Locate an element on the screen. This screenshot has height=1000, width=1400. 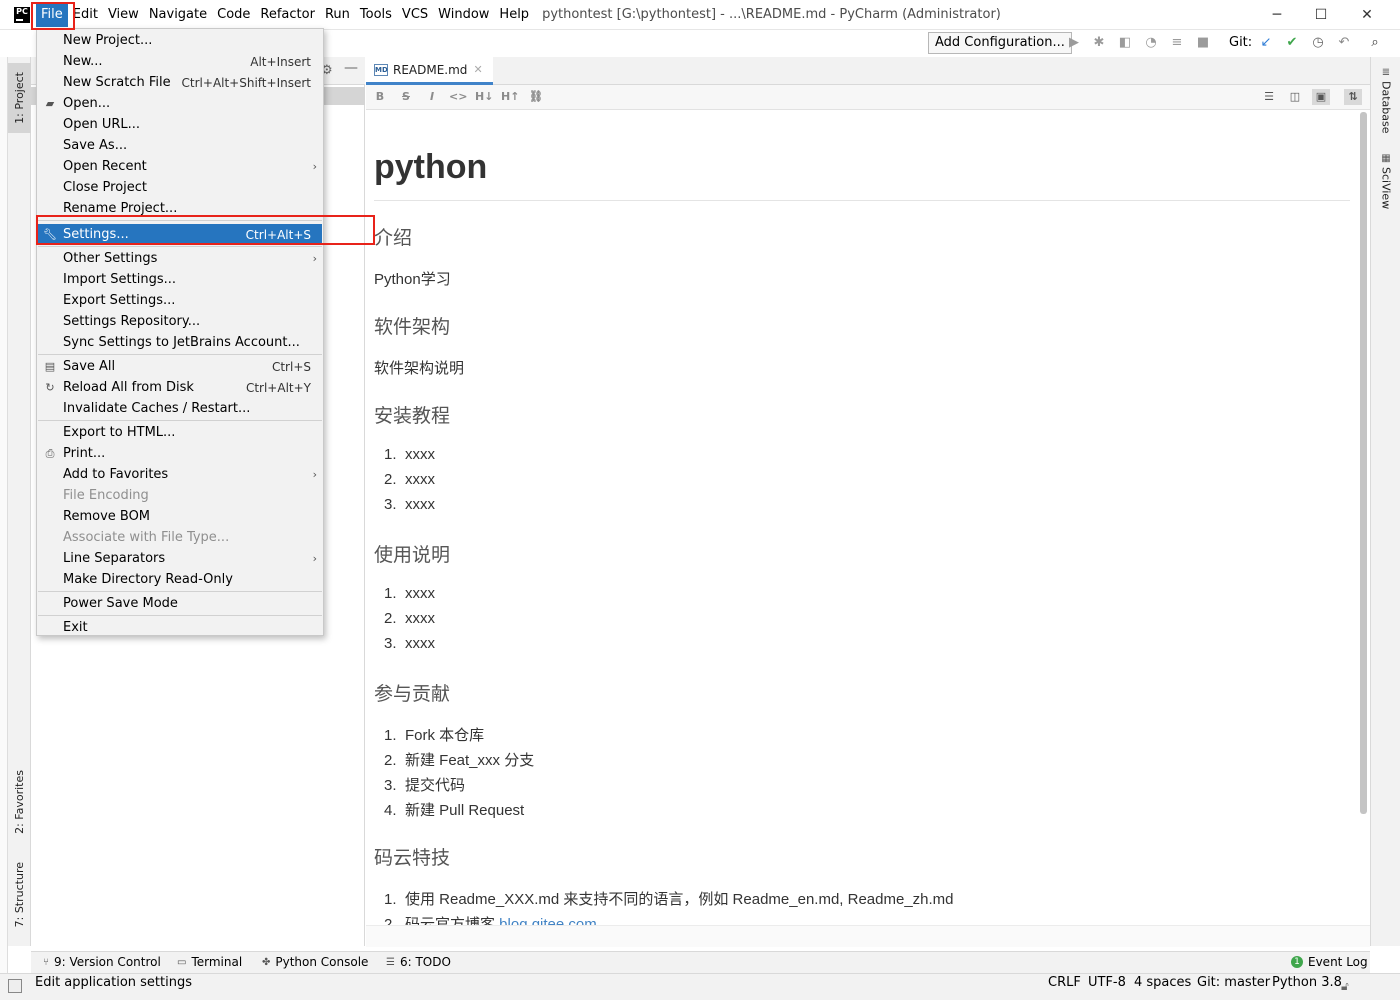
link-icon: ⛓ is located at coordinates (536, 97).